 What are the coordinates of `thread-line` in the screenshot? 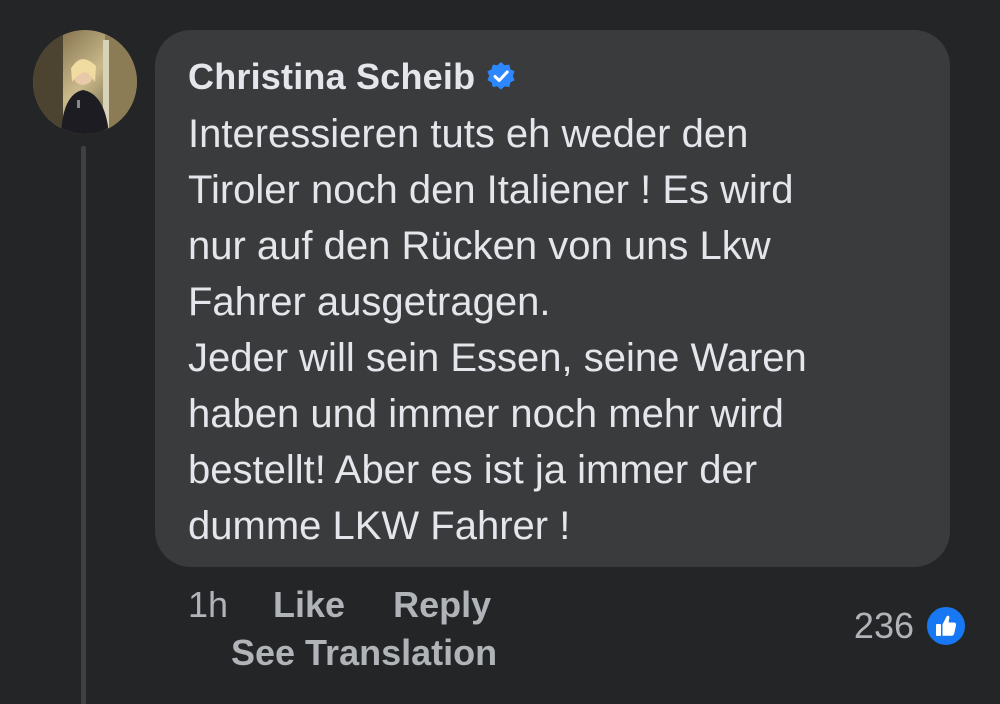 It's located at (83, 425).